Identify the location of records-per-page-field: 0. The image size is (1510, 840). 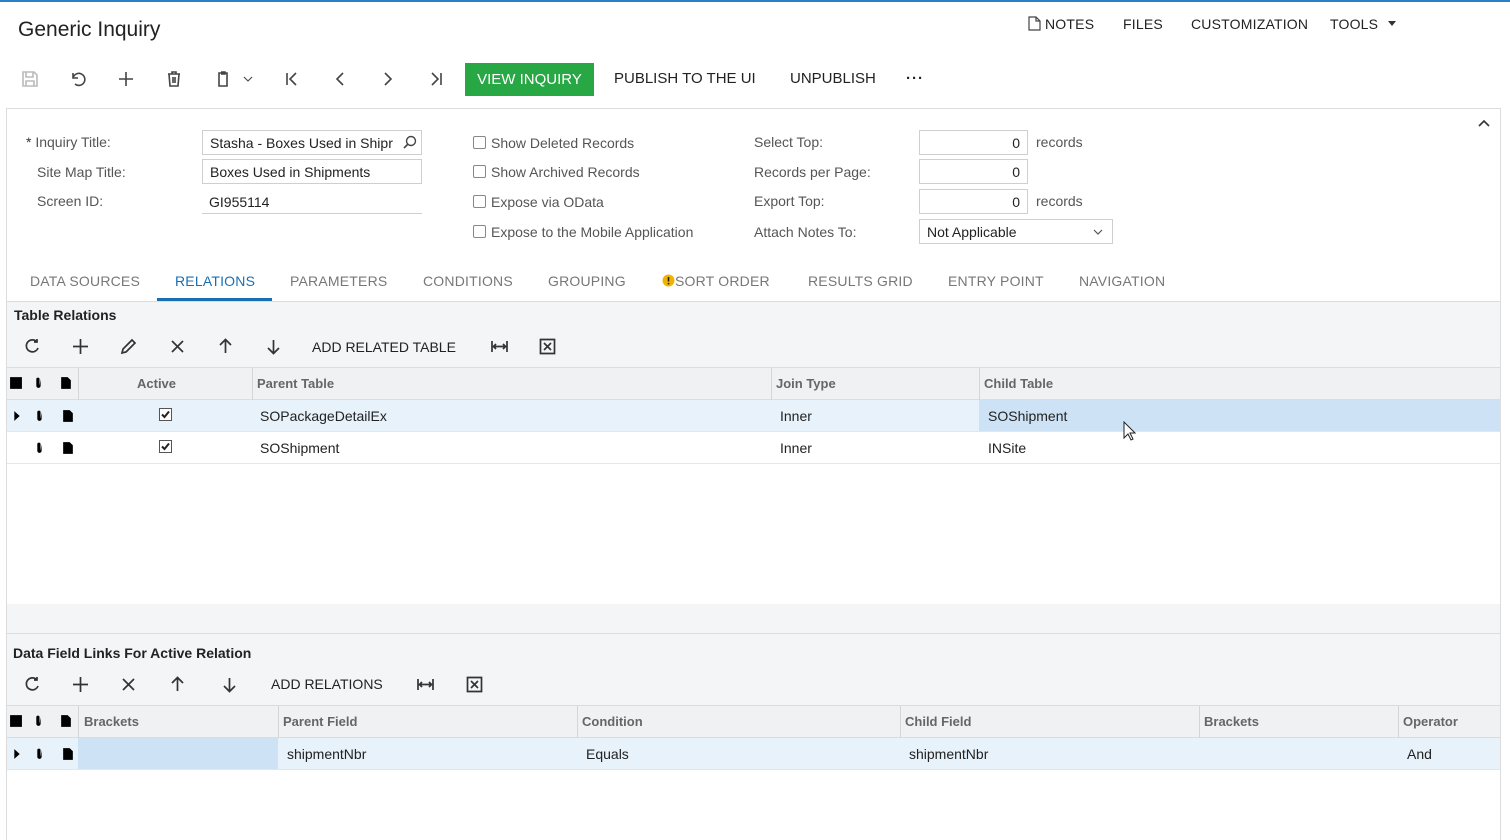
(973, 171).